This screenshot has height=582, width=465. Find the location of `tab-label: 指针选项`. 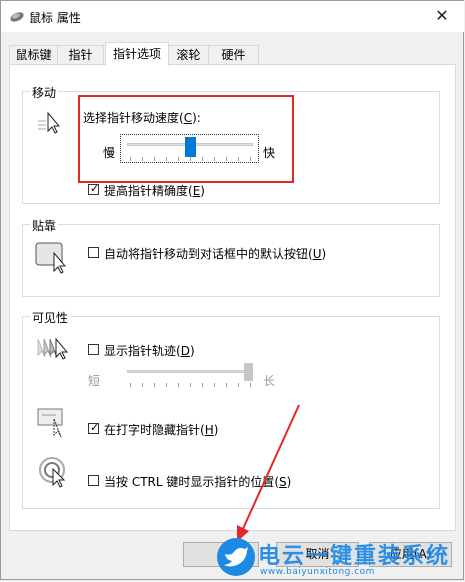

tab-label: 指针选项 is located at coordinates (136, 54).